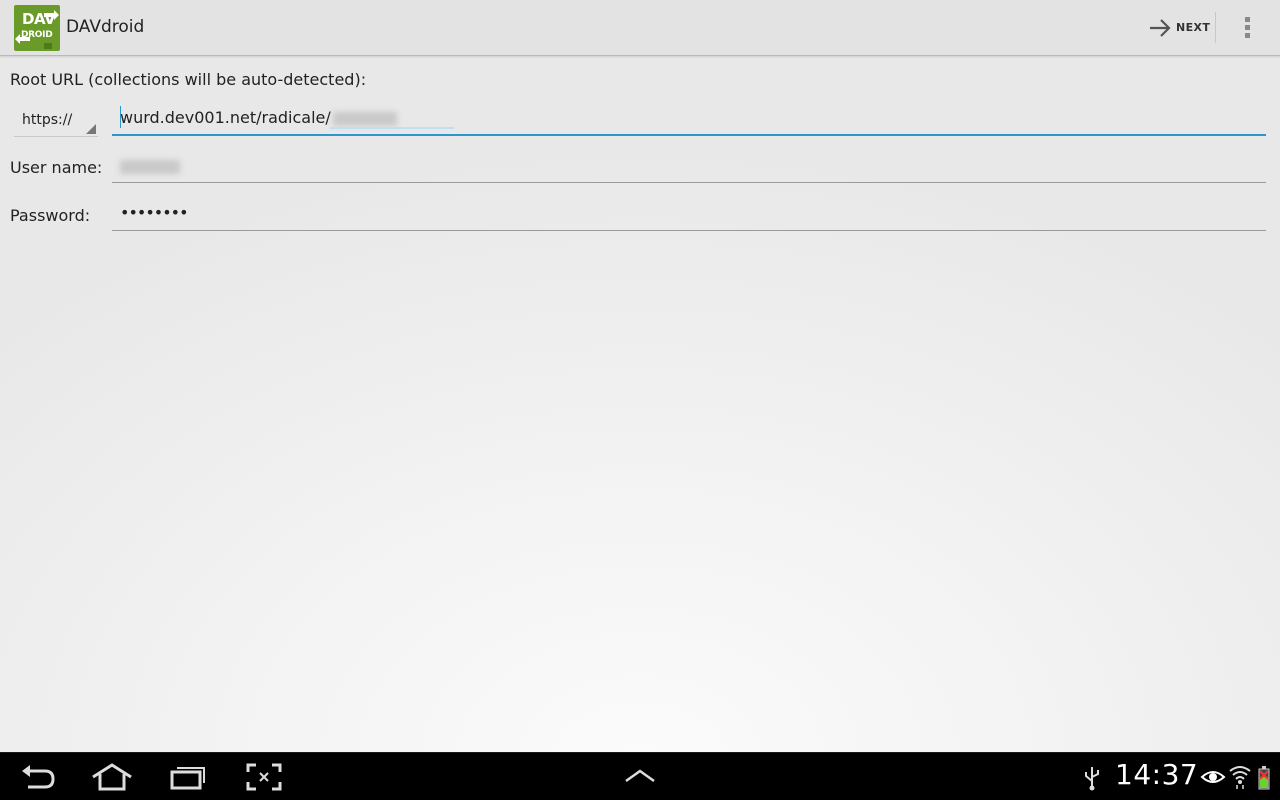  What do you see at coordinates (1193, 27) in the screenshot?
I see `next-button-label: NEXT` at bounding box center [1193, 27].